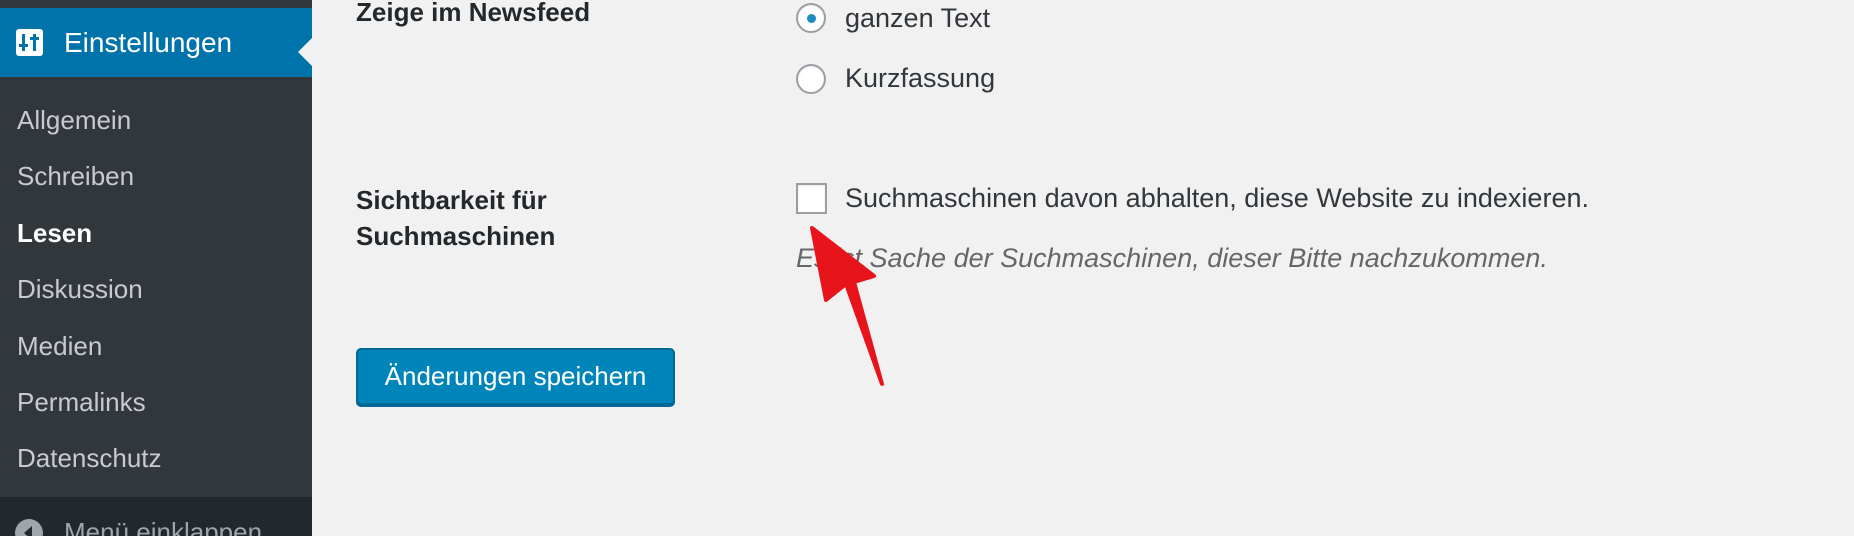  Describe the element at coordinates (74, 120) in the screenshot. I see `sidebar-item-allgemein: Allgemein` at that location.